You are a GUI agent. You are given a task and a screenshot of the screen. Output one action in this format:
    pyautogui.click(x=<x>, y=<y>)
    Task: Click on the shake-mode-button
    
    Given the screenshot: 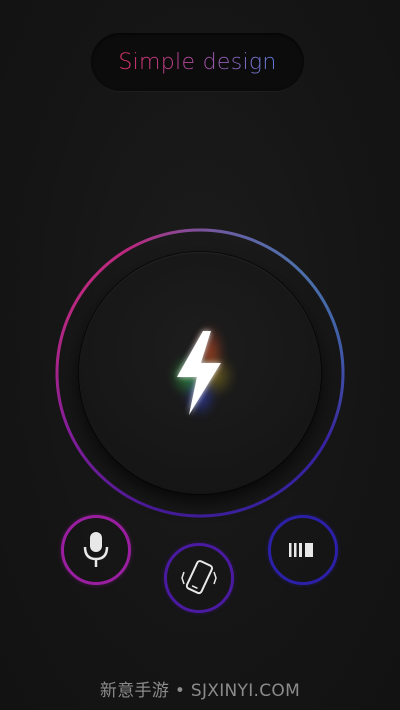 What is the action you would take?
    pyautogui.click(x=199, y=578)
    